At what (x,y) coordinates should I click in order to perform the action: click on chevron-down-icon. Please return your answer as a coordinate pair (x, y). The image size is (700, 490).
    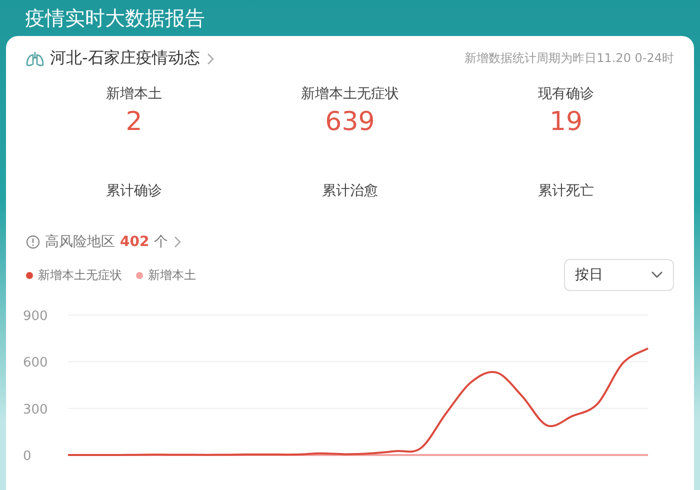
    Looking at the image, I should click on (657, 275).